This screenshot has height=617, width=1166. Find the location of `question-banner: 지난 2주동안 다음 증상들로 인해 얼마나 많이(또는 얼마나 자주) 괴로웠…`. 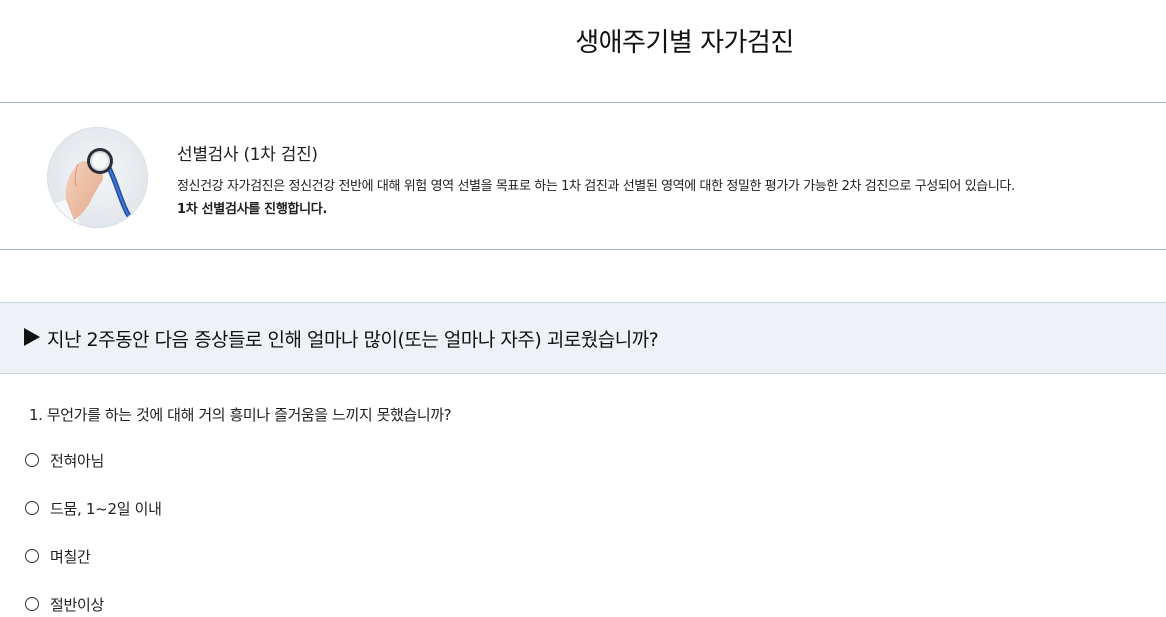

question-banner: 지난 2주동안 다음 증상들로 인해 얼마나 많이(또는 얼마나 자주) 괴로웠… is located at coordinates (583, 338).